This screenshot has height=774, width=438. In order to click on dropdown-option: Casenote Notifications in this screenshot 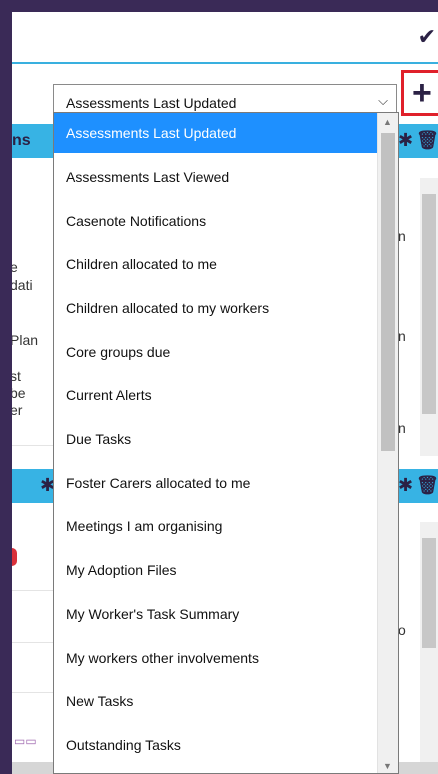, I will do `click(216, 221)`.